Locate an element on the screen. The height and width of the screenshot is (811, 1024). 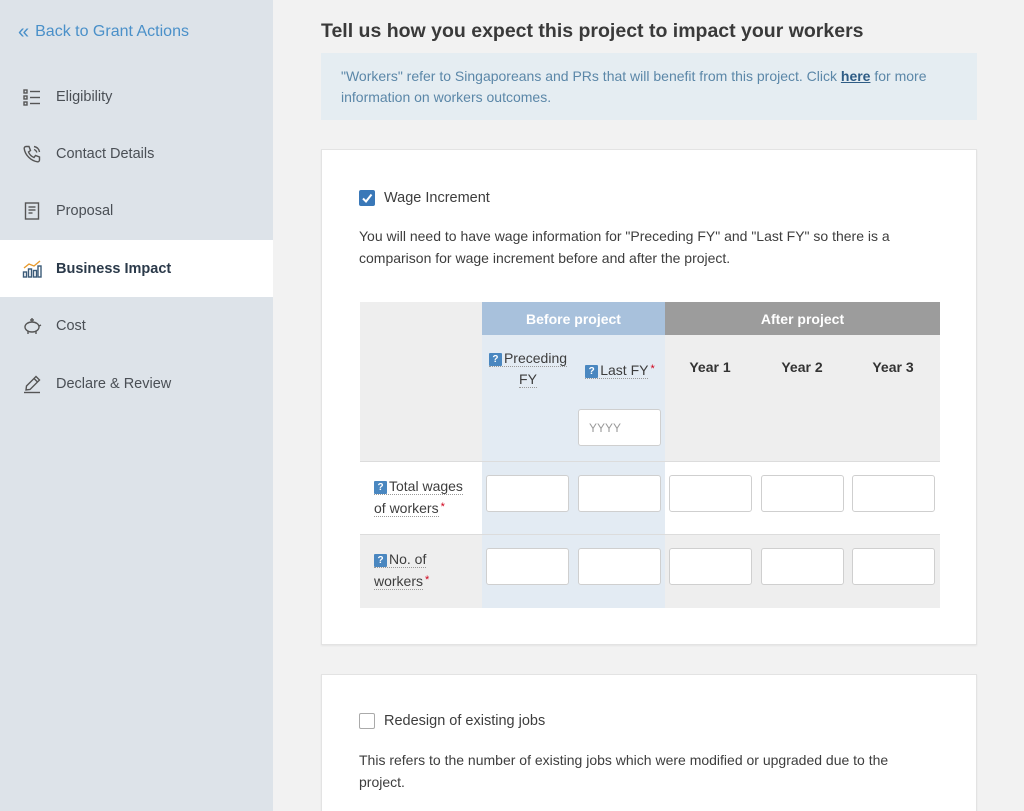
sidebar-item-business-impact: Business Impact is located at coordinates (136, 268).